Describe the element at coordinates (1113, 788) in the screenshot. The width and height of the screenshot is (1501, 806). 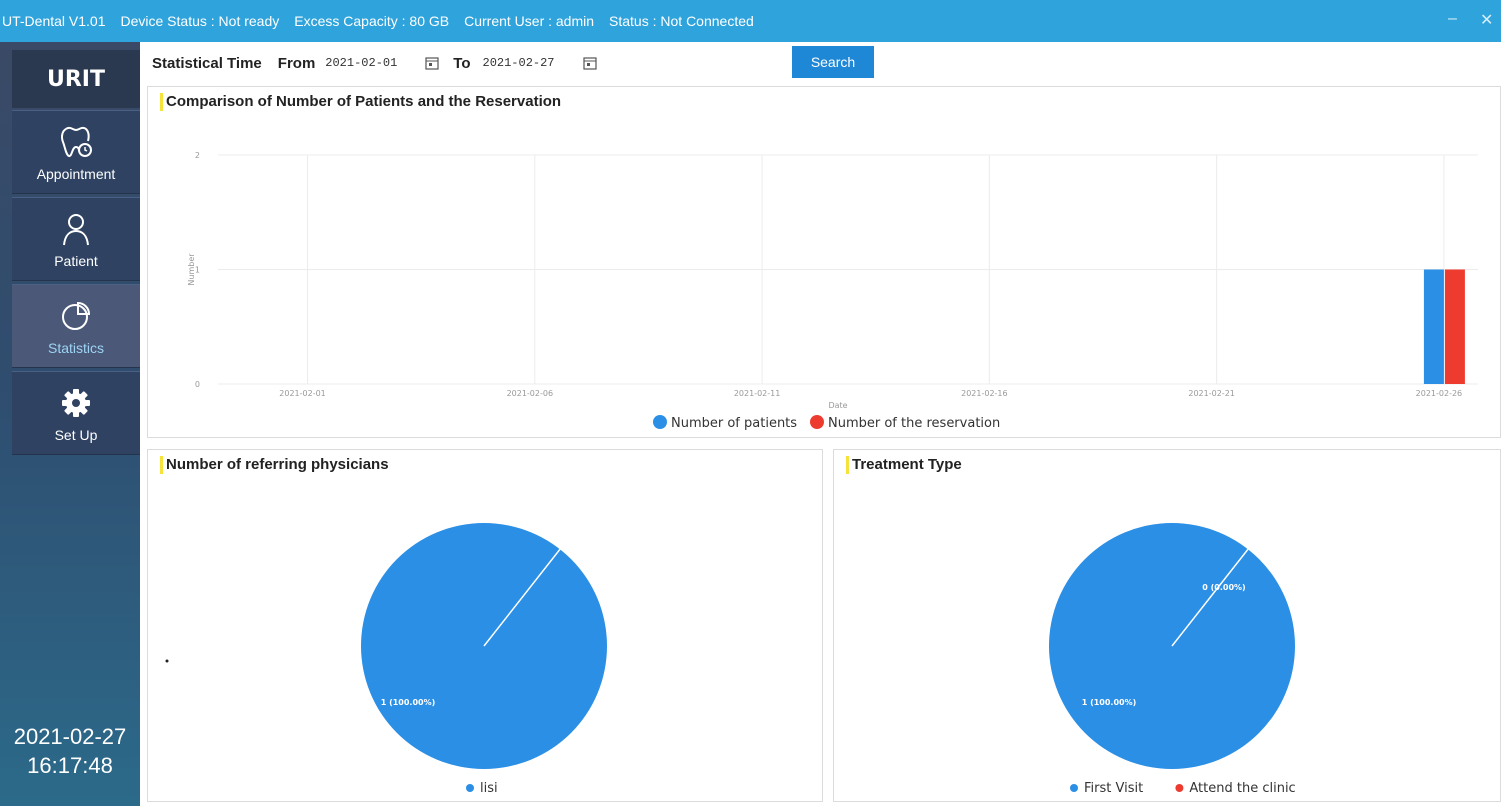
I see `legend-label: First Visit` at that location.